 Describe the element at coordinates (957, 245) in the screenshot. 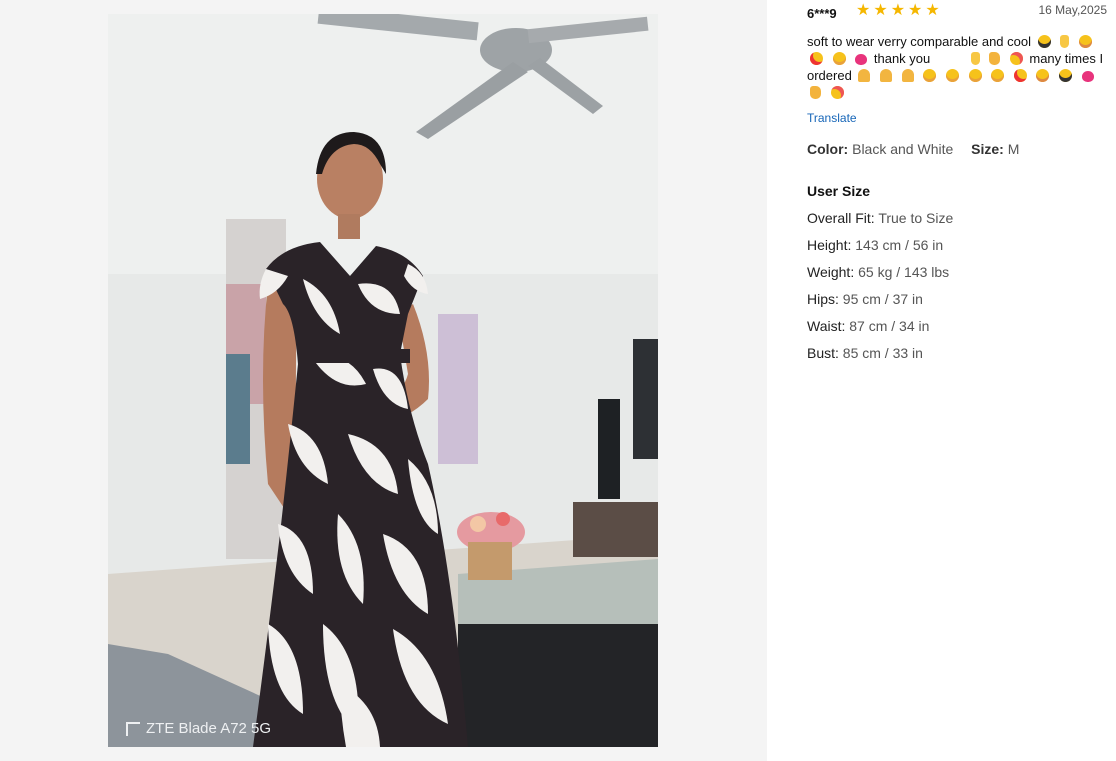

I see `user-size-row-height: Height: 143 cm / 56 in` at that location.